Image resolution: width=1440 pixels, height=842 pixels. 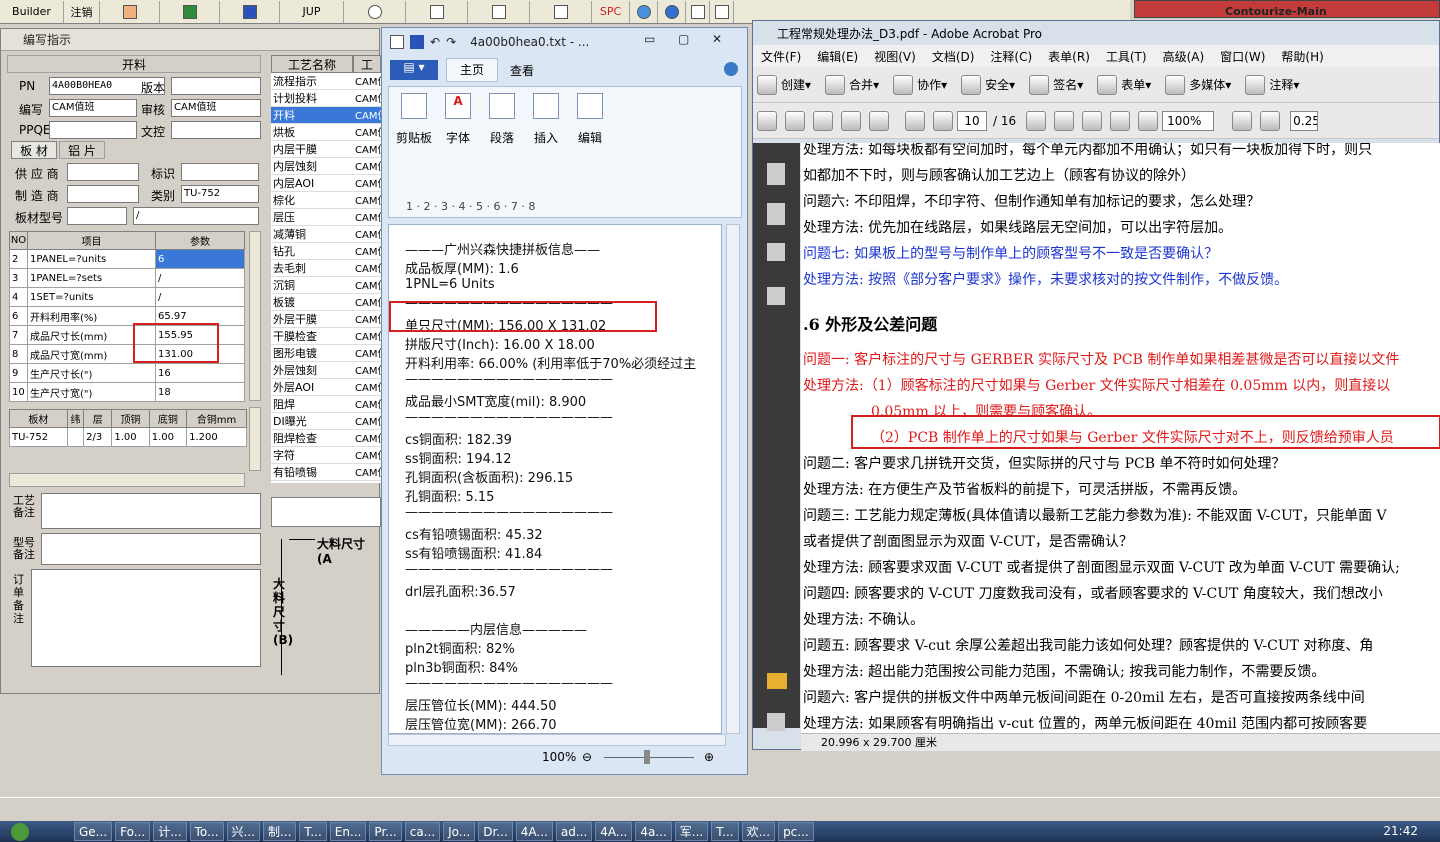 I want to click on process-item: DI曝光 CAM值, so click(x=326, y=421).